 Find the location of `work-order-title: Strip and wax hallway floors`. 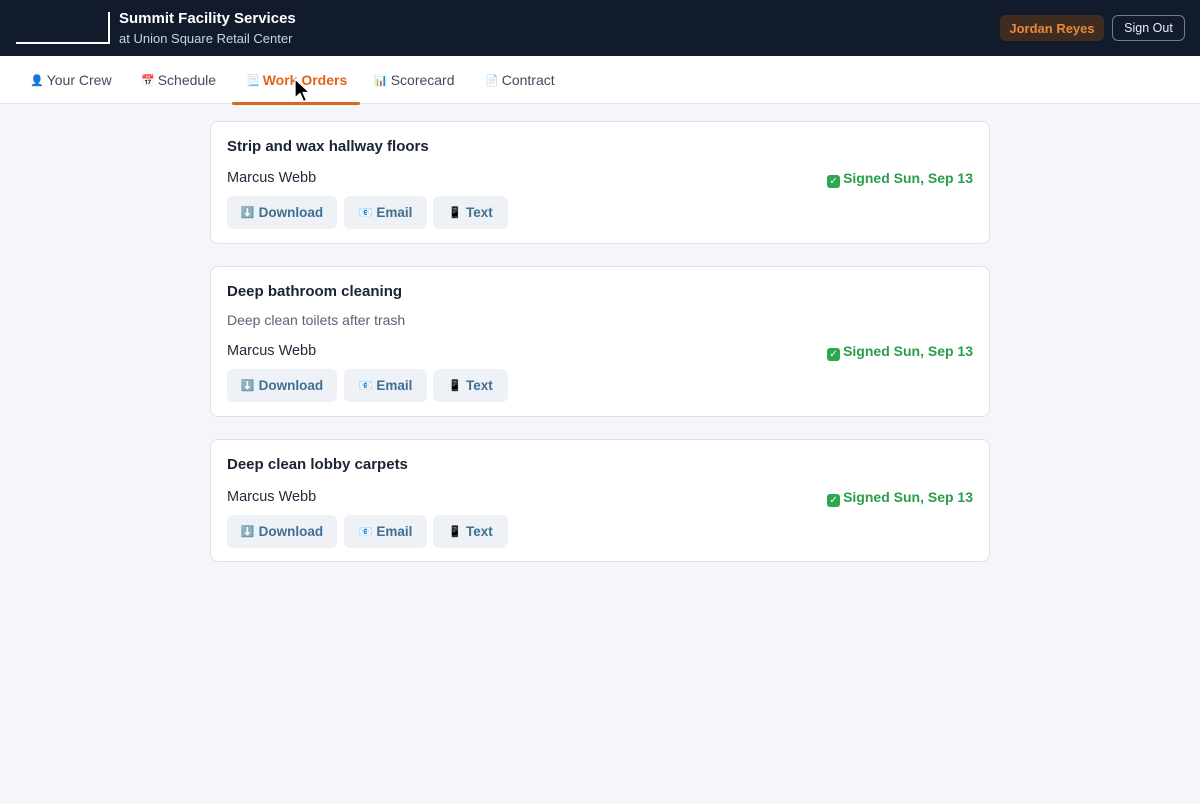

work-order-title: Strip and wax hallway floors is located at coordinates (328, 146).